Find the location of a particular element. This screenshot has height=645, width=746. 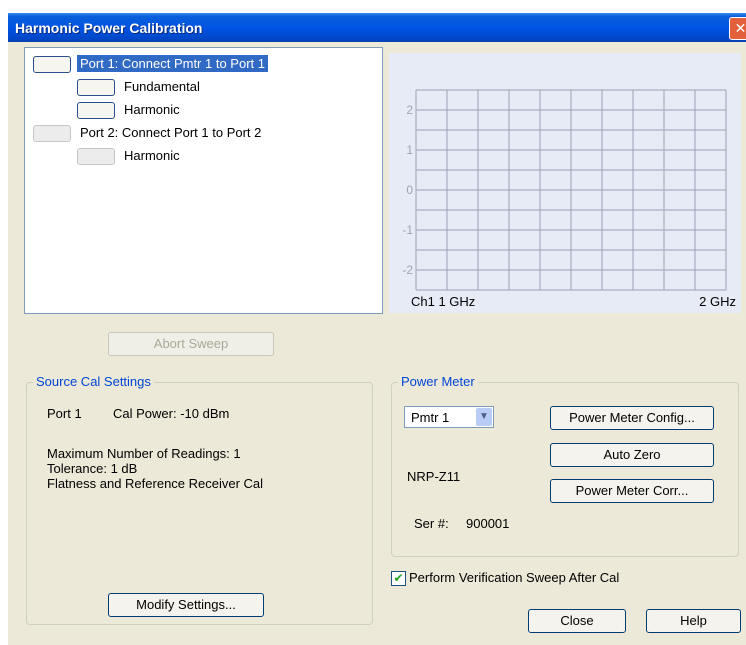

auto-zero-button: Auto Zero is located at coordinates (632, 455).